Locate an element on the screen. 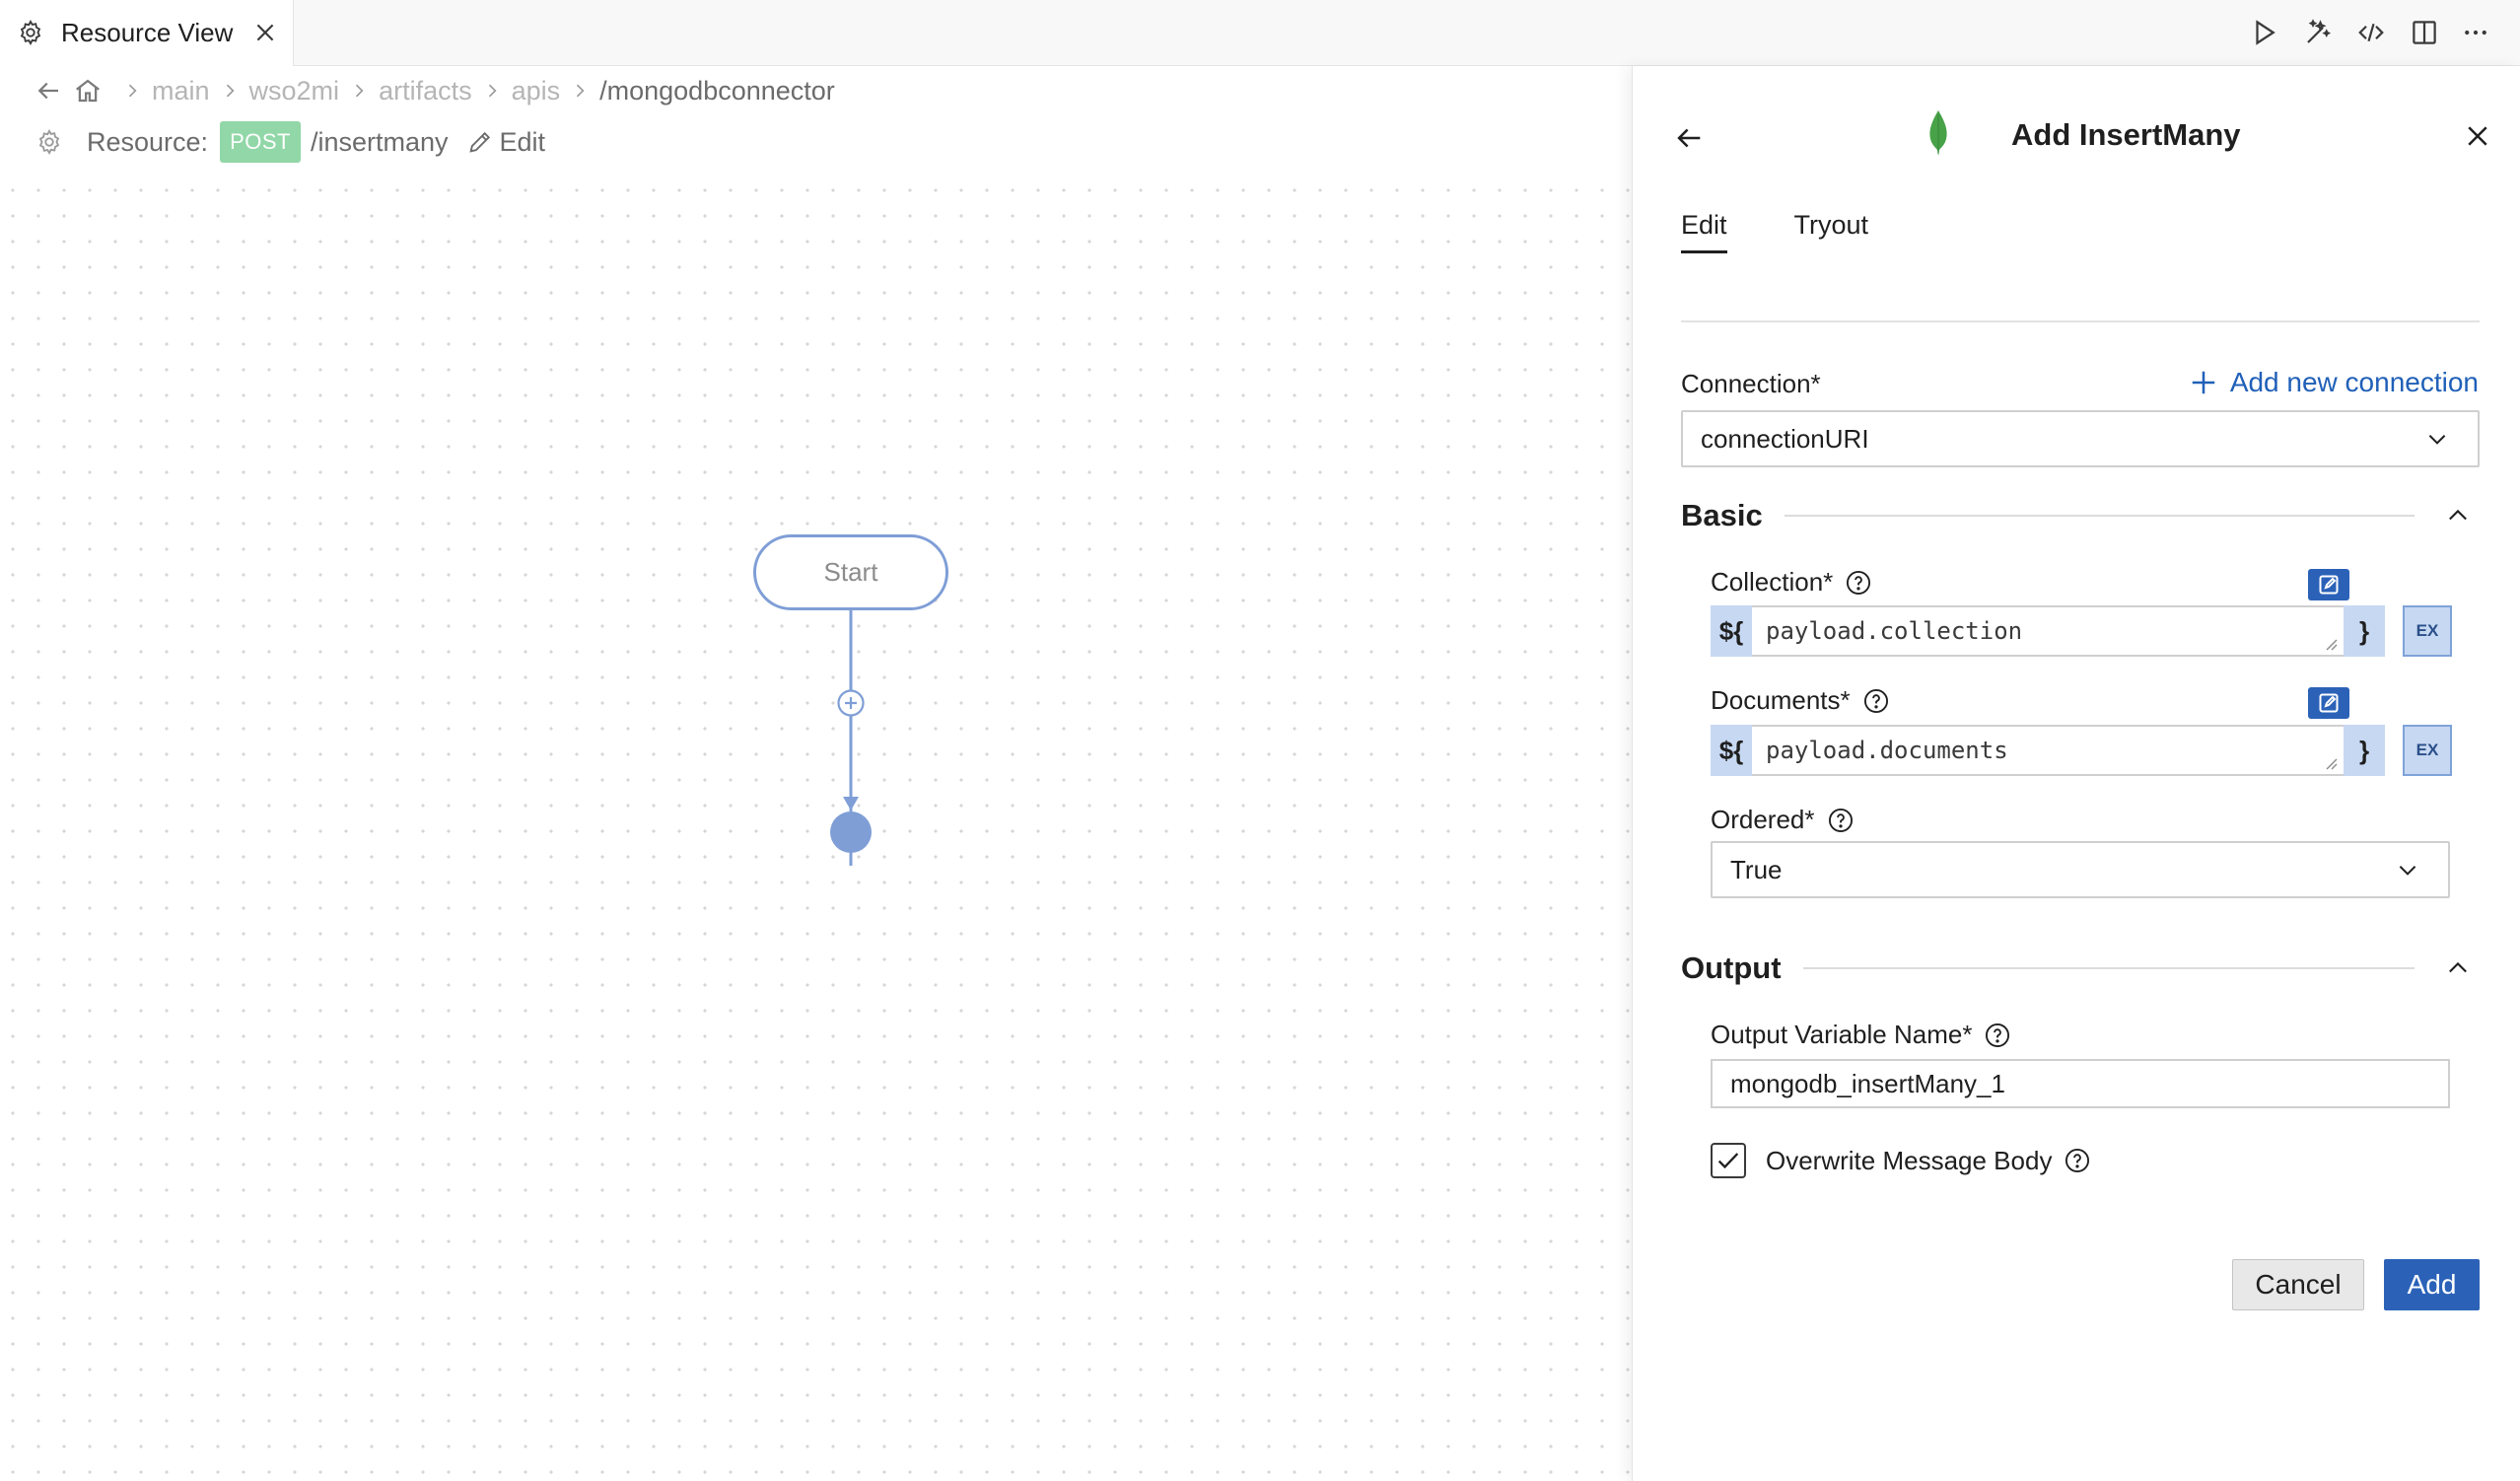 The width and height of the screenshot is (2520, 1481). documents-expression-field: ${ payload.documents } is located at coordinates (2048, 750).